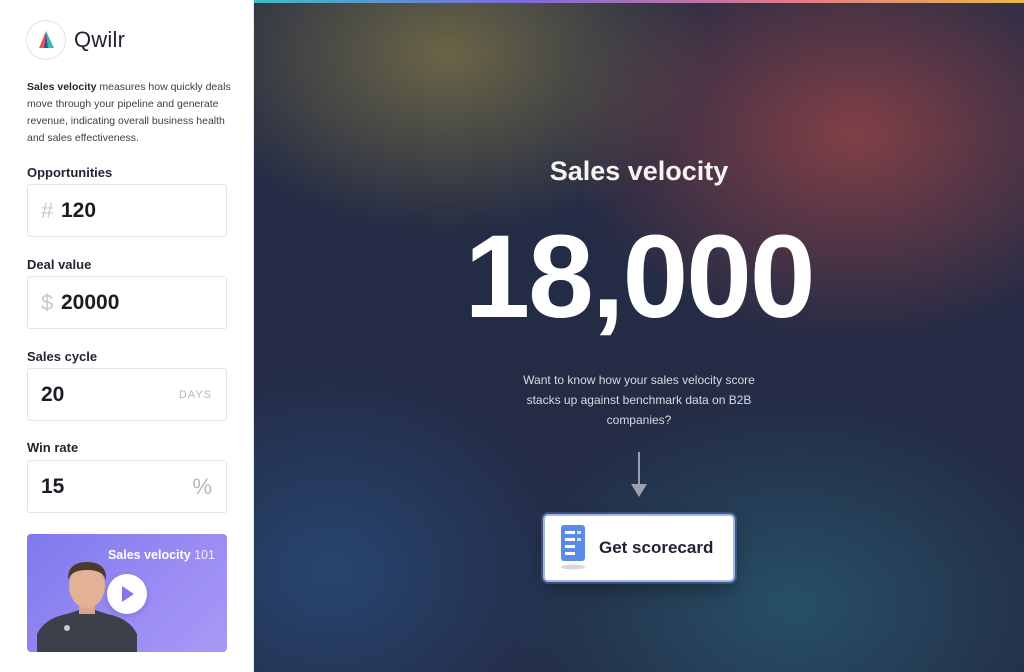 This screenshot has height=672, width=1024. What do you see at coordinates (639, 171) in the screenshot?
I see `result-title: Sales velocity` at bounding box center [639, 171].